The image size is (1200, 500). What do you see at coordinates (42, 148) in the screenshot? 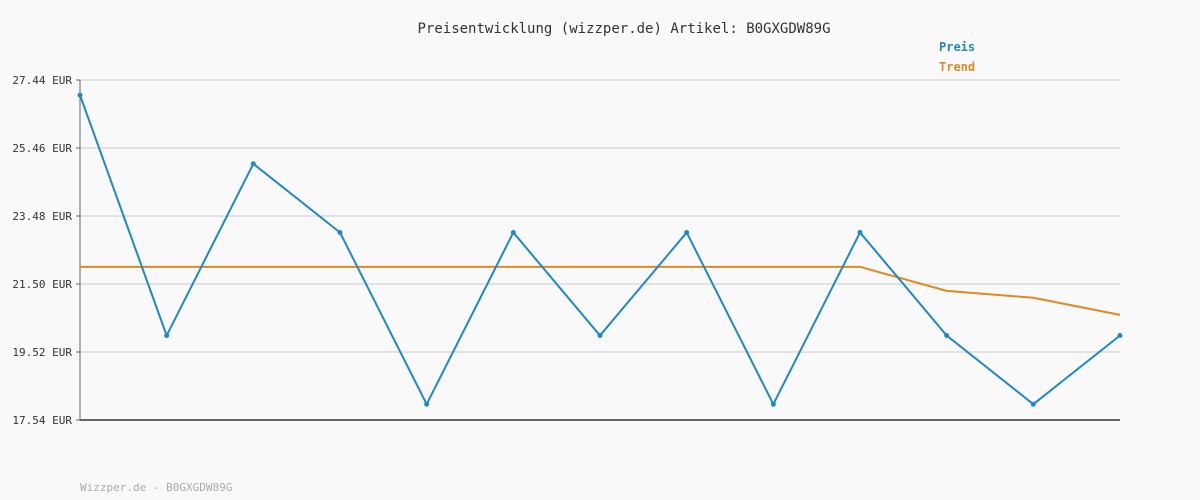
I see `y-tick-label: 25.46 EUR` at bounding box center [42, 148].